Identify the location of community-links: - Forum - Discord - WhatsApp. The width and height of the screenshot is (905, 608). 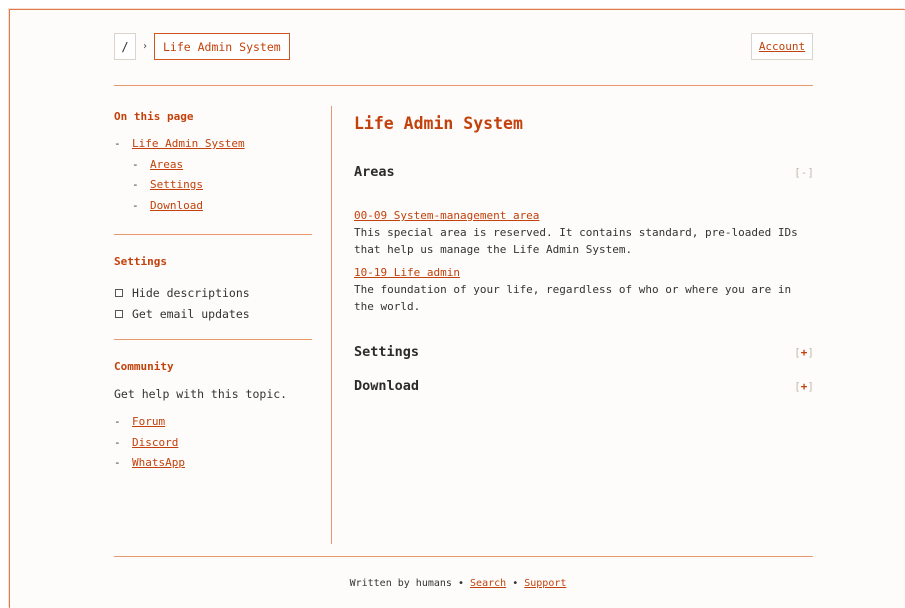
(213, 446).